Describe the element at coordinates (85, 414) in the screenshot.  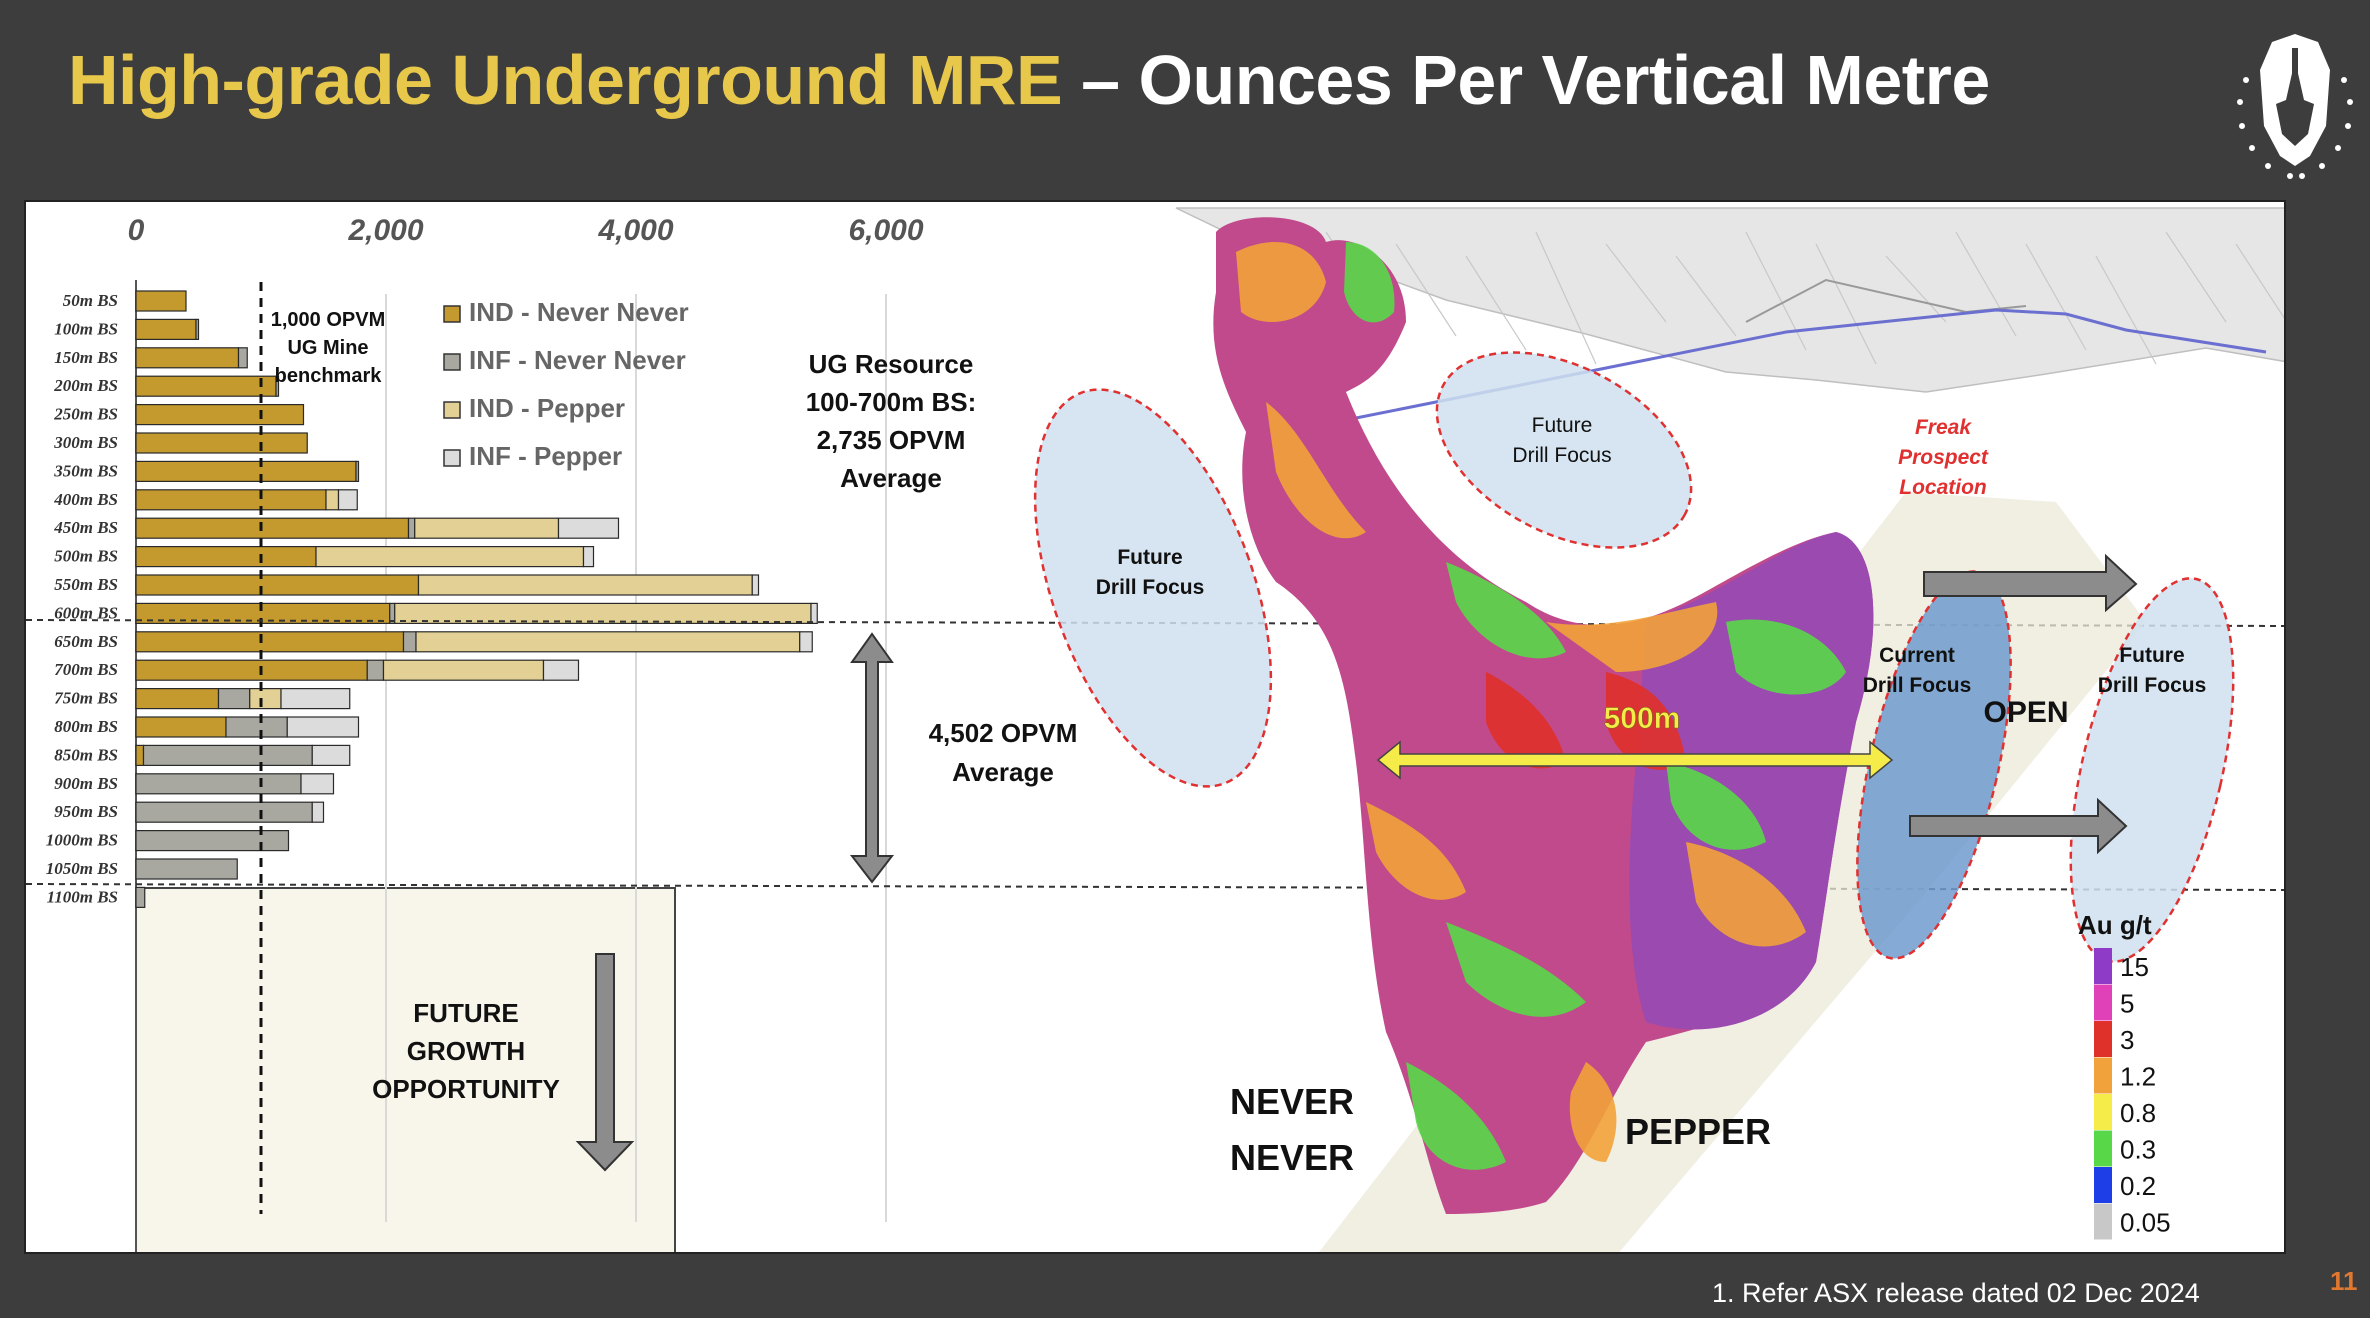
I see `category-label: 250m BS` at that location.